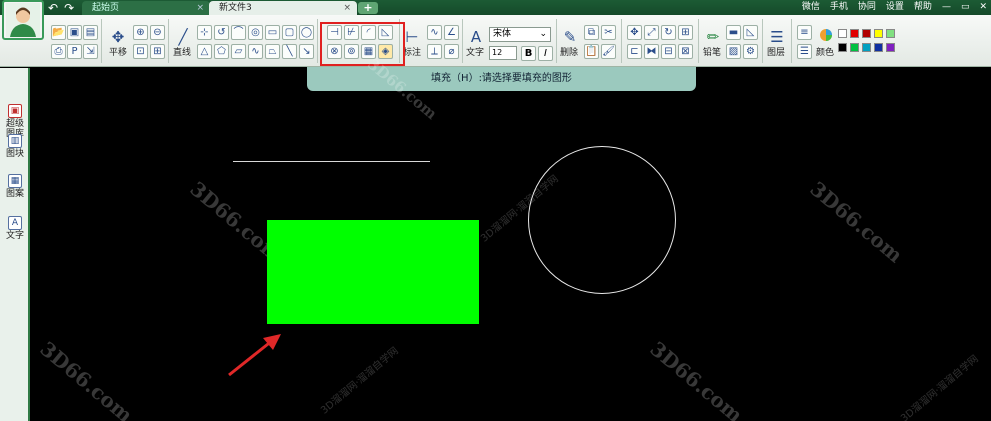 The width and height of the screenshot is (991, 421). Describe the element at coordinates (434, 51) in the screenshot. I see `dim-radius-icon: ⟂` at that location.